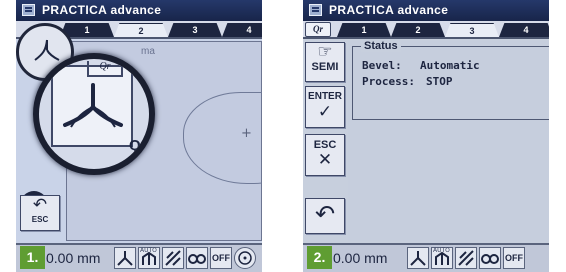 This screenshot has width=566, height=272. What do you see at coordinates (439, 81) in the screenshot?
I see `process-value: STOP` at bounding box center [439, 81].